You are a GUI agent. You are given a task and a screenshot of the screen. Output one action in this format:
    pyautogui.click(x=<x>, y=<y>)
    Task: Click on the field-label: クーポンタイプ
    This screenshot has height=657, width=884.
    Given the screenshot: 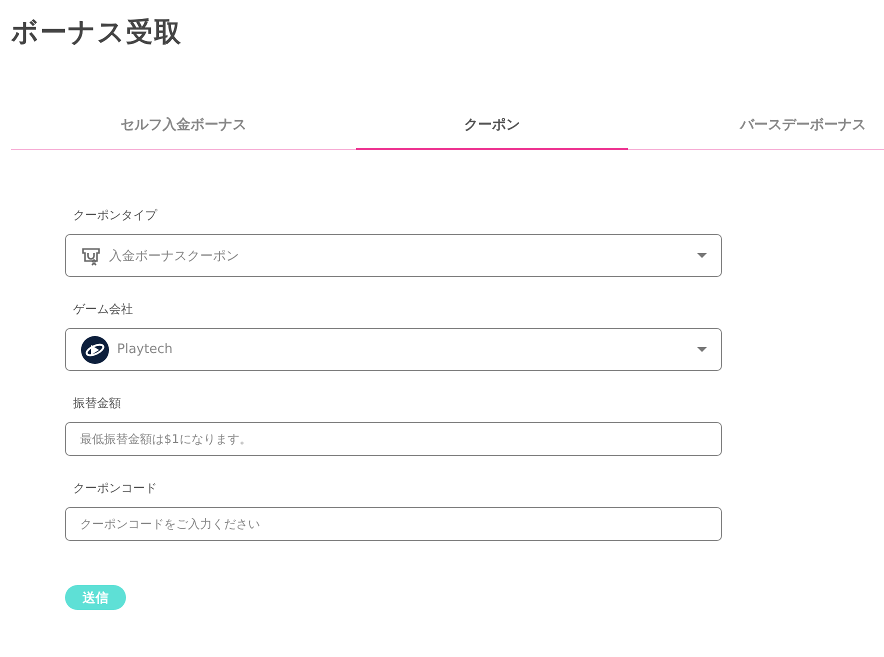 What is the action you would take?
    pyautogui.click(x=115, y=215)
    